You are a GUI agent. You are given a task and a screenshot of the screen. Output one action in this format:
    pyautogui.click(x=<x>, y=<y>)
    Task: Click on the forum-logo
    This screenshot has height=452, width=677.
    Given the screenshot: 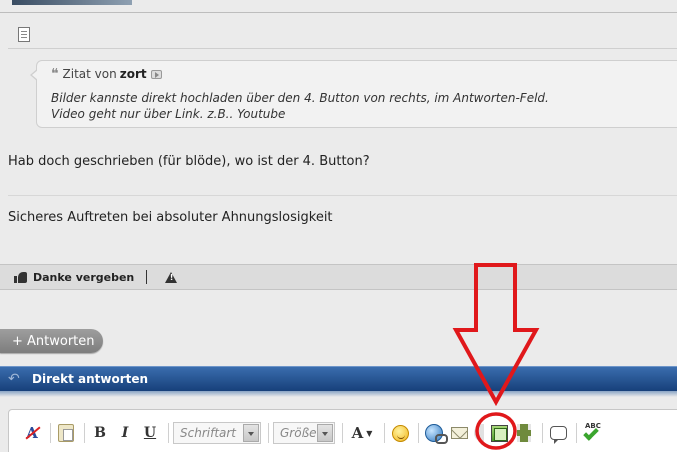 What is the action you would take?
    pyautogui.click(x=72, y=2)
    